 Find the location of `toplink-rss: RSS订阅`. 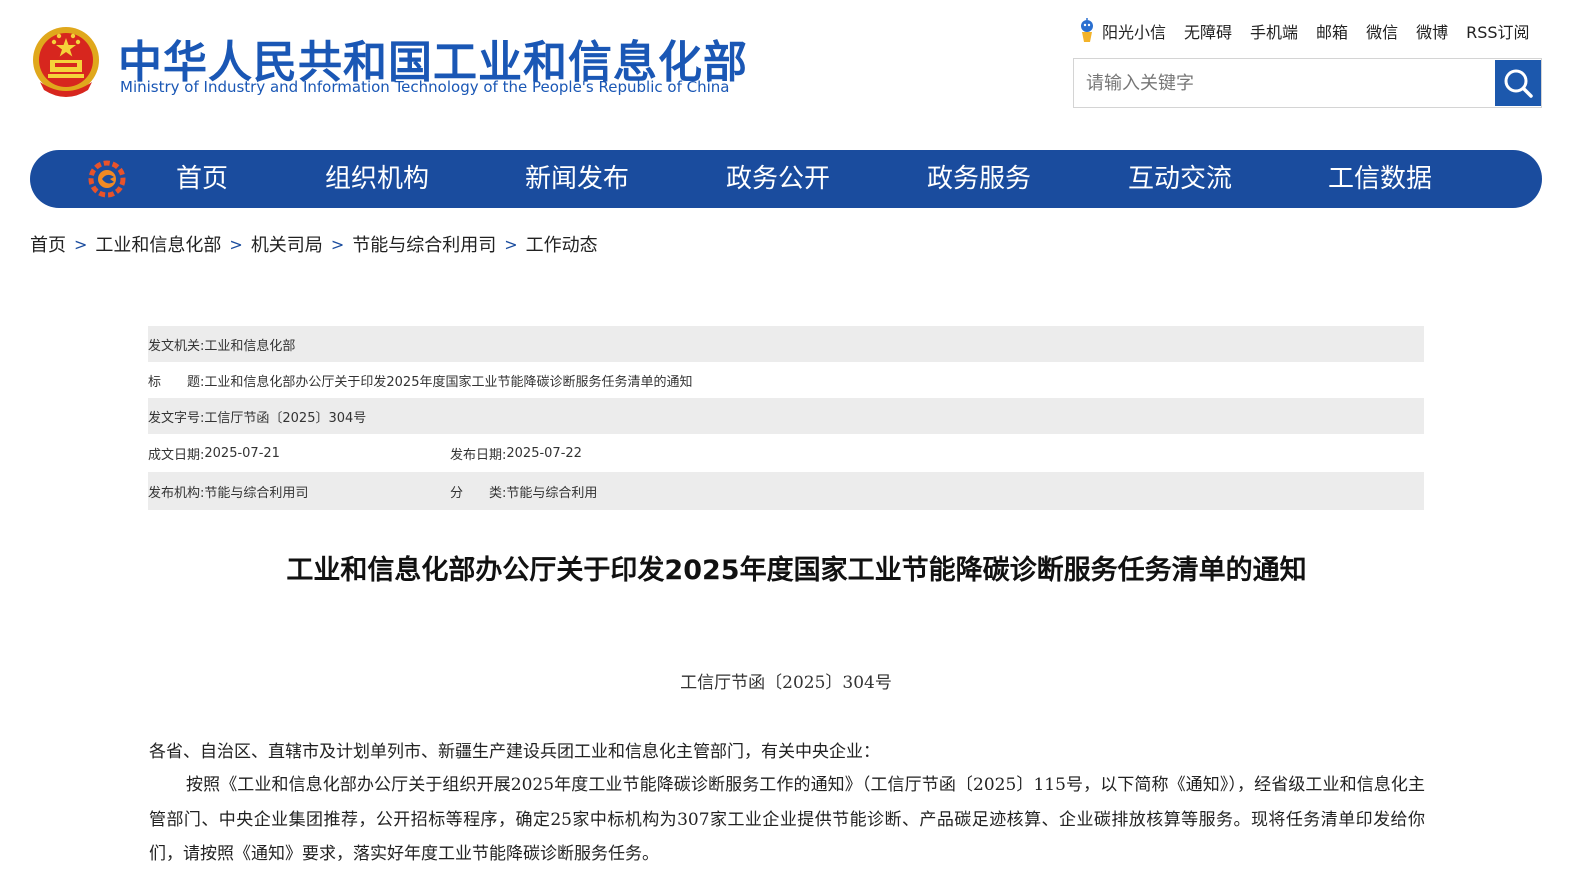

toplink-rss: RSS订阅 is located at coordinates (1497, 31).